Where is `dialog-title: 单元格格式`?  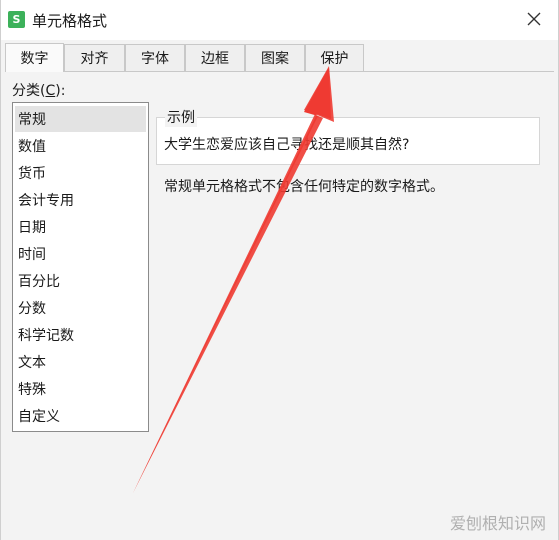 dialog-title: 单元格格式 is located at coordinates (70, 21).